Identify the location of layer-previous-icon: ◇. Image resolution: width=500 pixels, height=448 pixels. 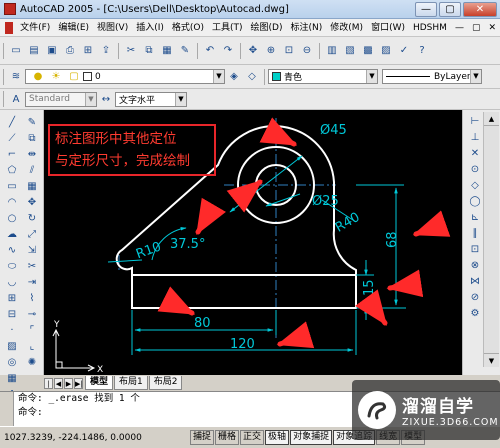
(252, 77).